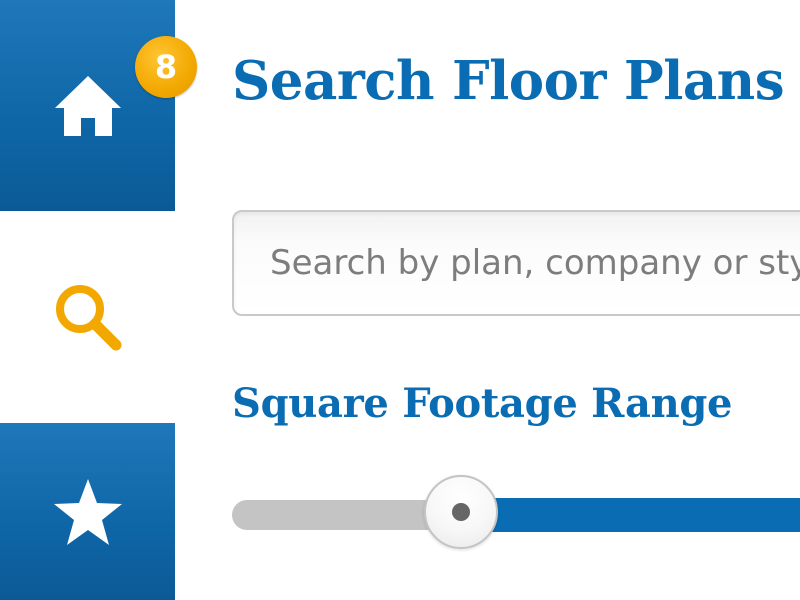 The width and height of the screenshot is (800, 600). What do you see at coordinates (630, 515) in the screenshot?
I see `slider-track-filled` at bounding box center [630, 515].